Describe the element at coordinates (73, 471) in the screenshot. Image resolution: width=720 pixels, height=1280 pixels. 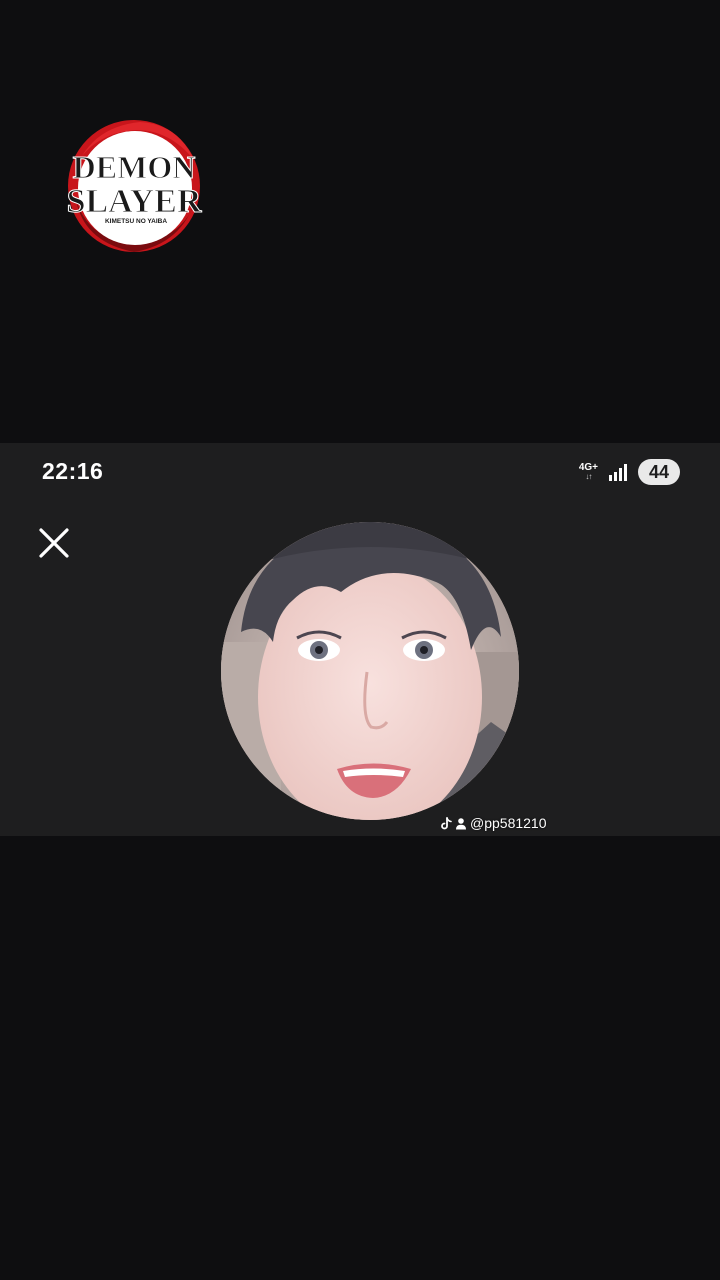
I see `status-time: 22:16` at that location.